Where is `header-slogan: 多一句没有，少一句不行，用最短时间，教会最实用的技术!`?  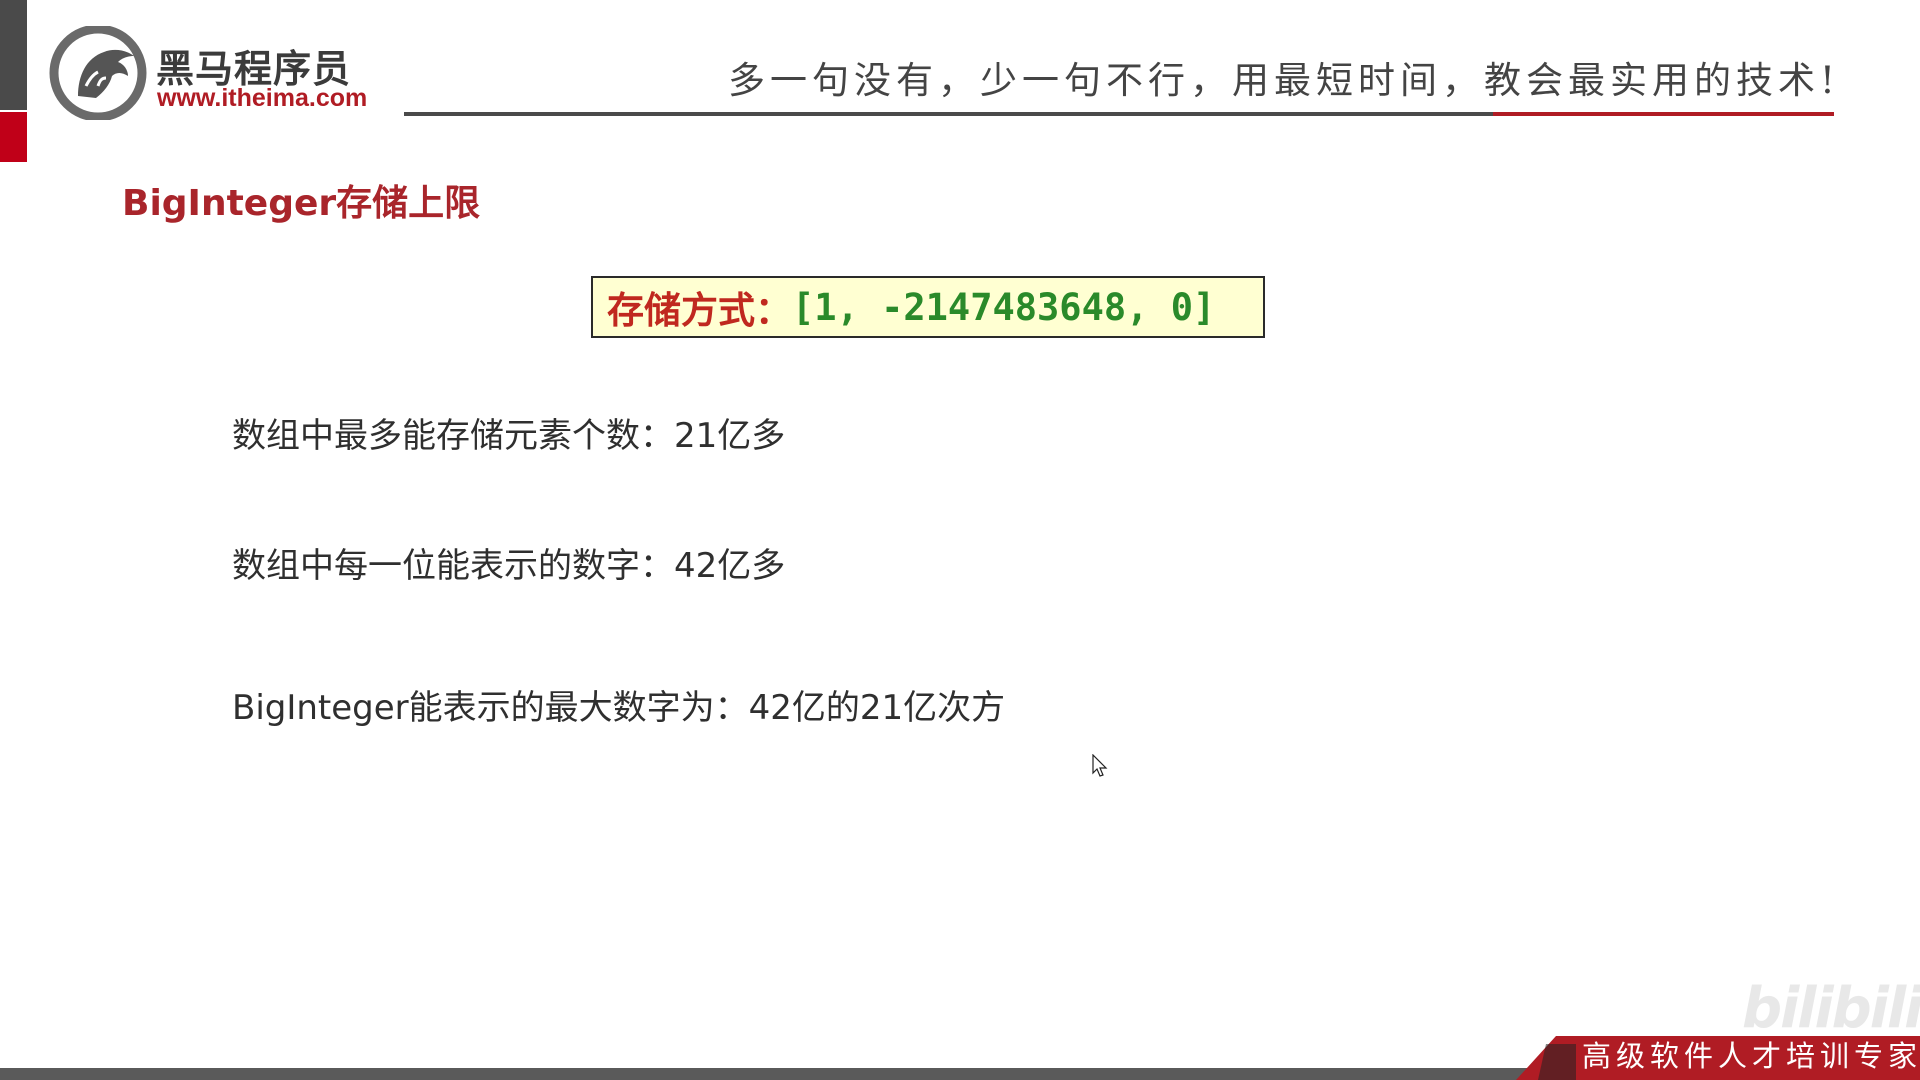 header-slogan: 多一句没有，少一句不行，用最短时间，教会最实用的技术! is located at coordinates (1284, 80).